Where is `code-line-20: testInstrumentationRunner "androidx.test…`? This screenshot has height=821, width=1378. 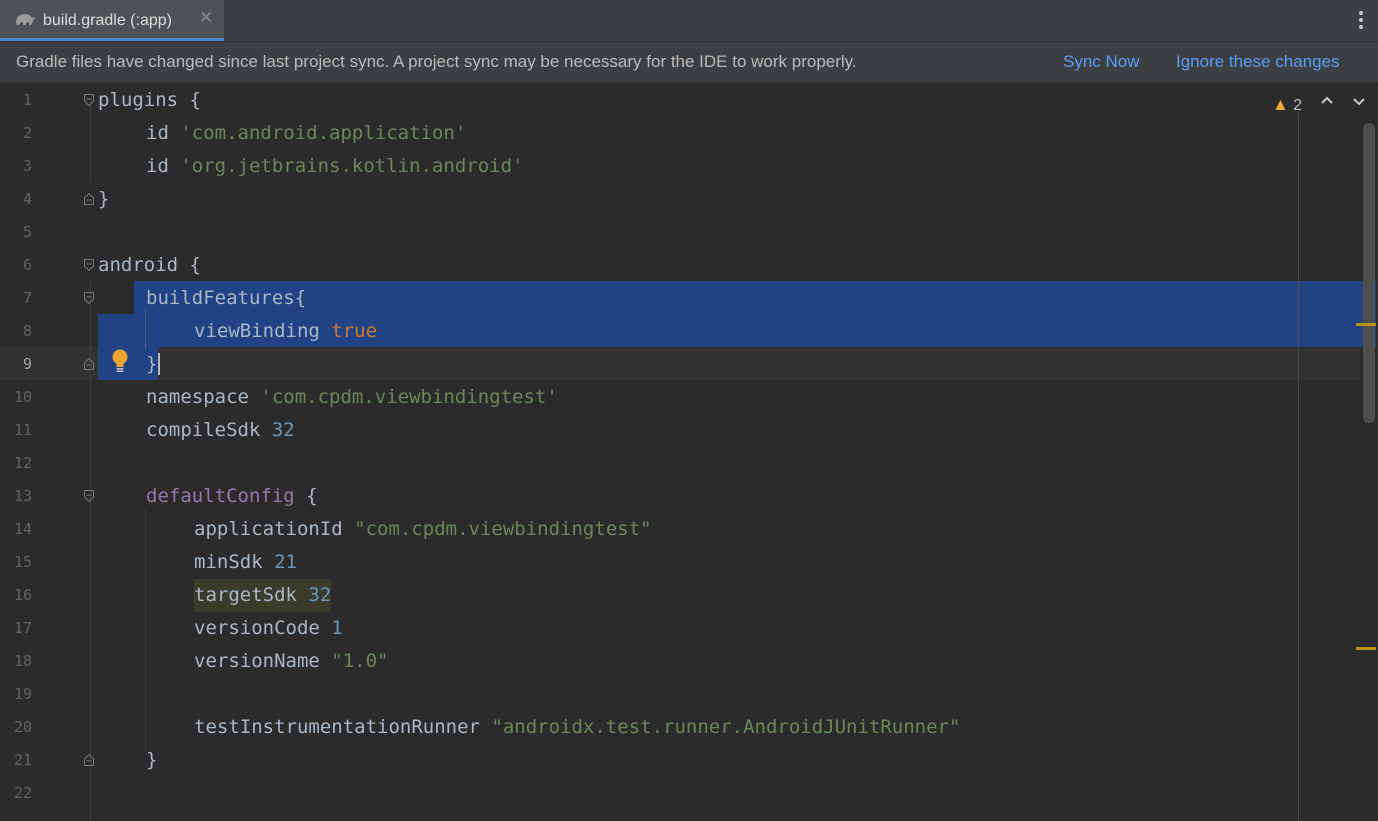 code-line-20: testInstrumentationRunner "androidx.test… is located at coordinates (577, 727).